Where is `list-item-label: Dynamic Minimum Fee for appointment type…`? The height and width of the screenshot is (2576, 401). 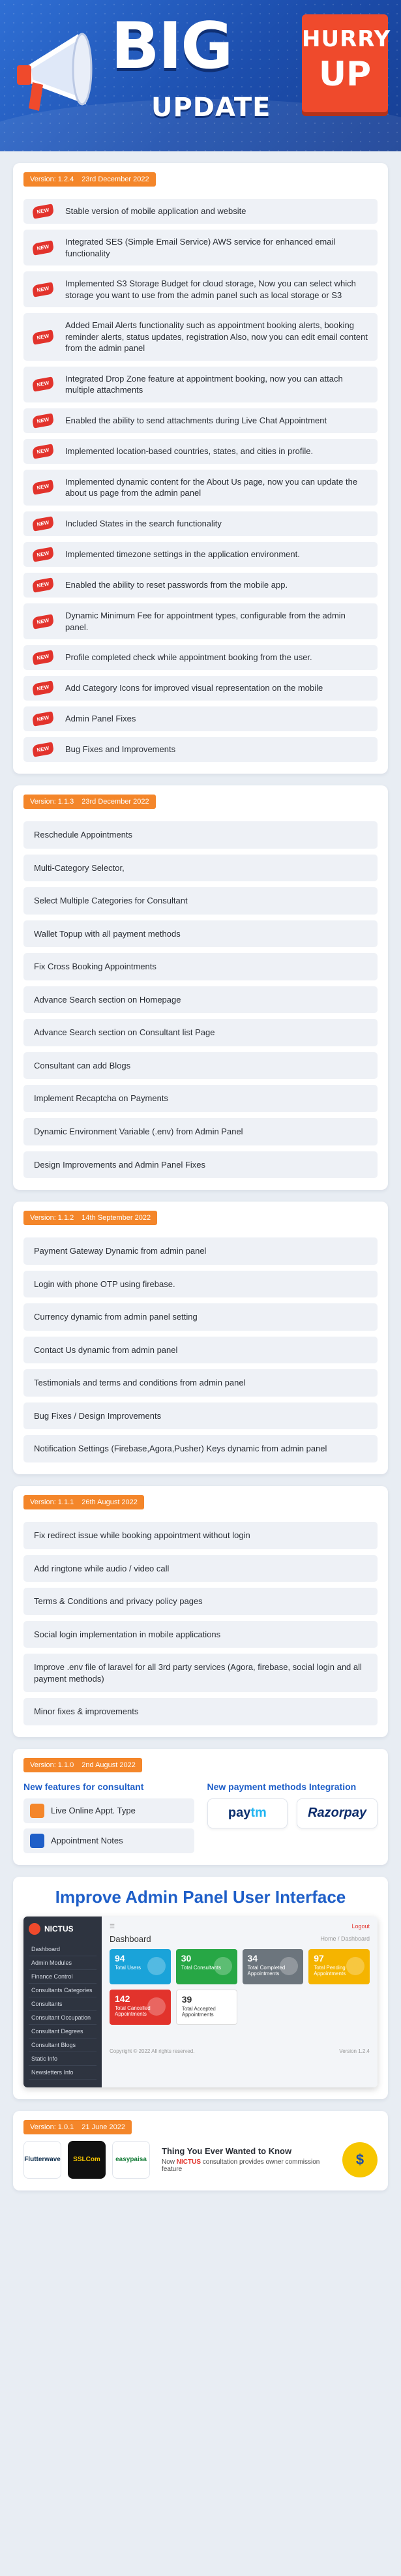
list-item-label: Dynamic Minimum Fee for appointment type… is located at coordinates (205, 622).